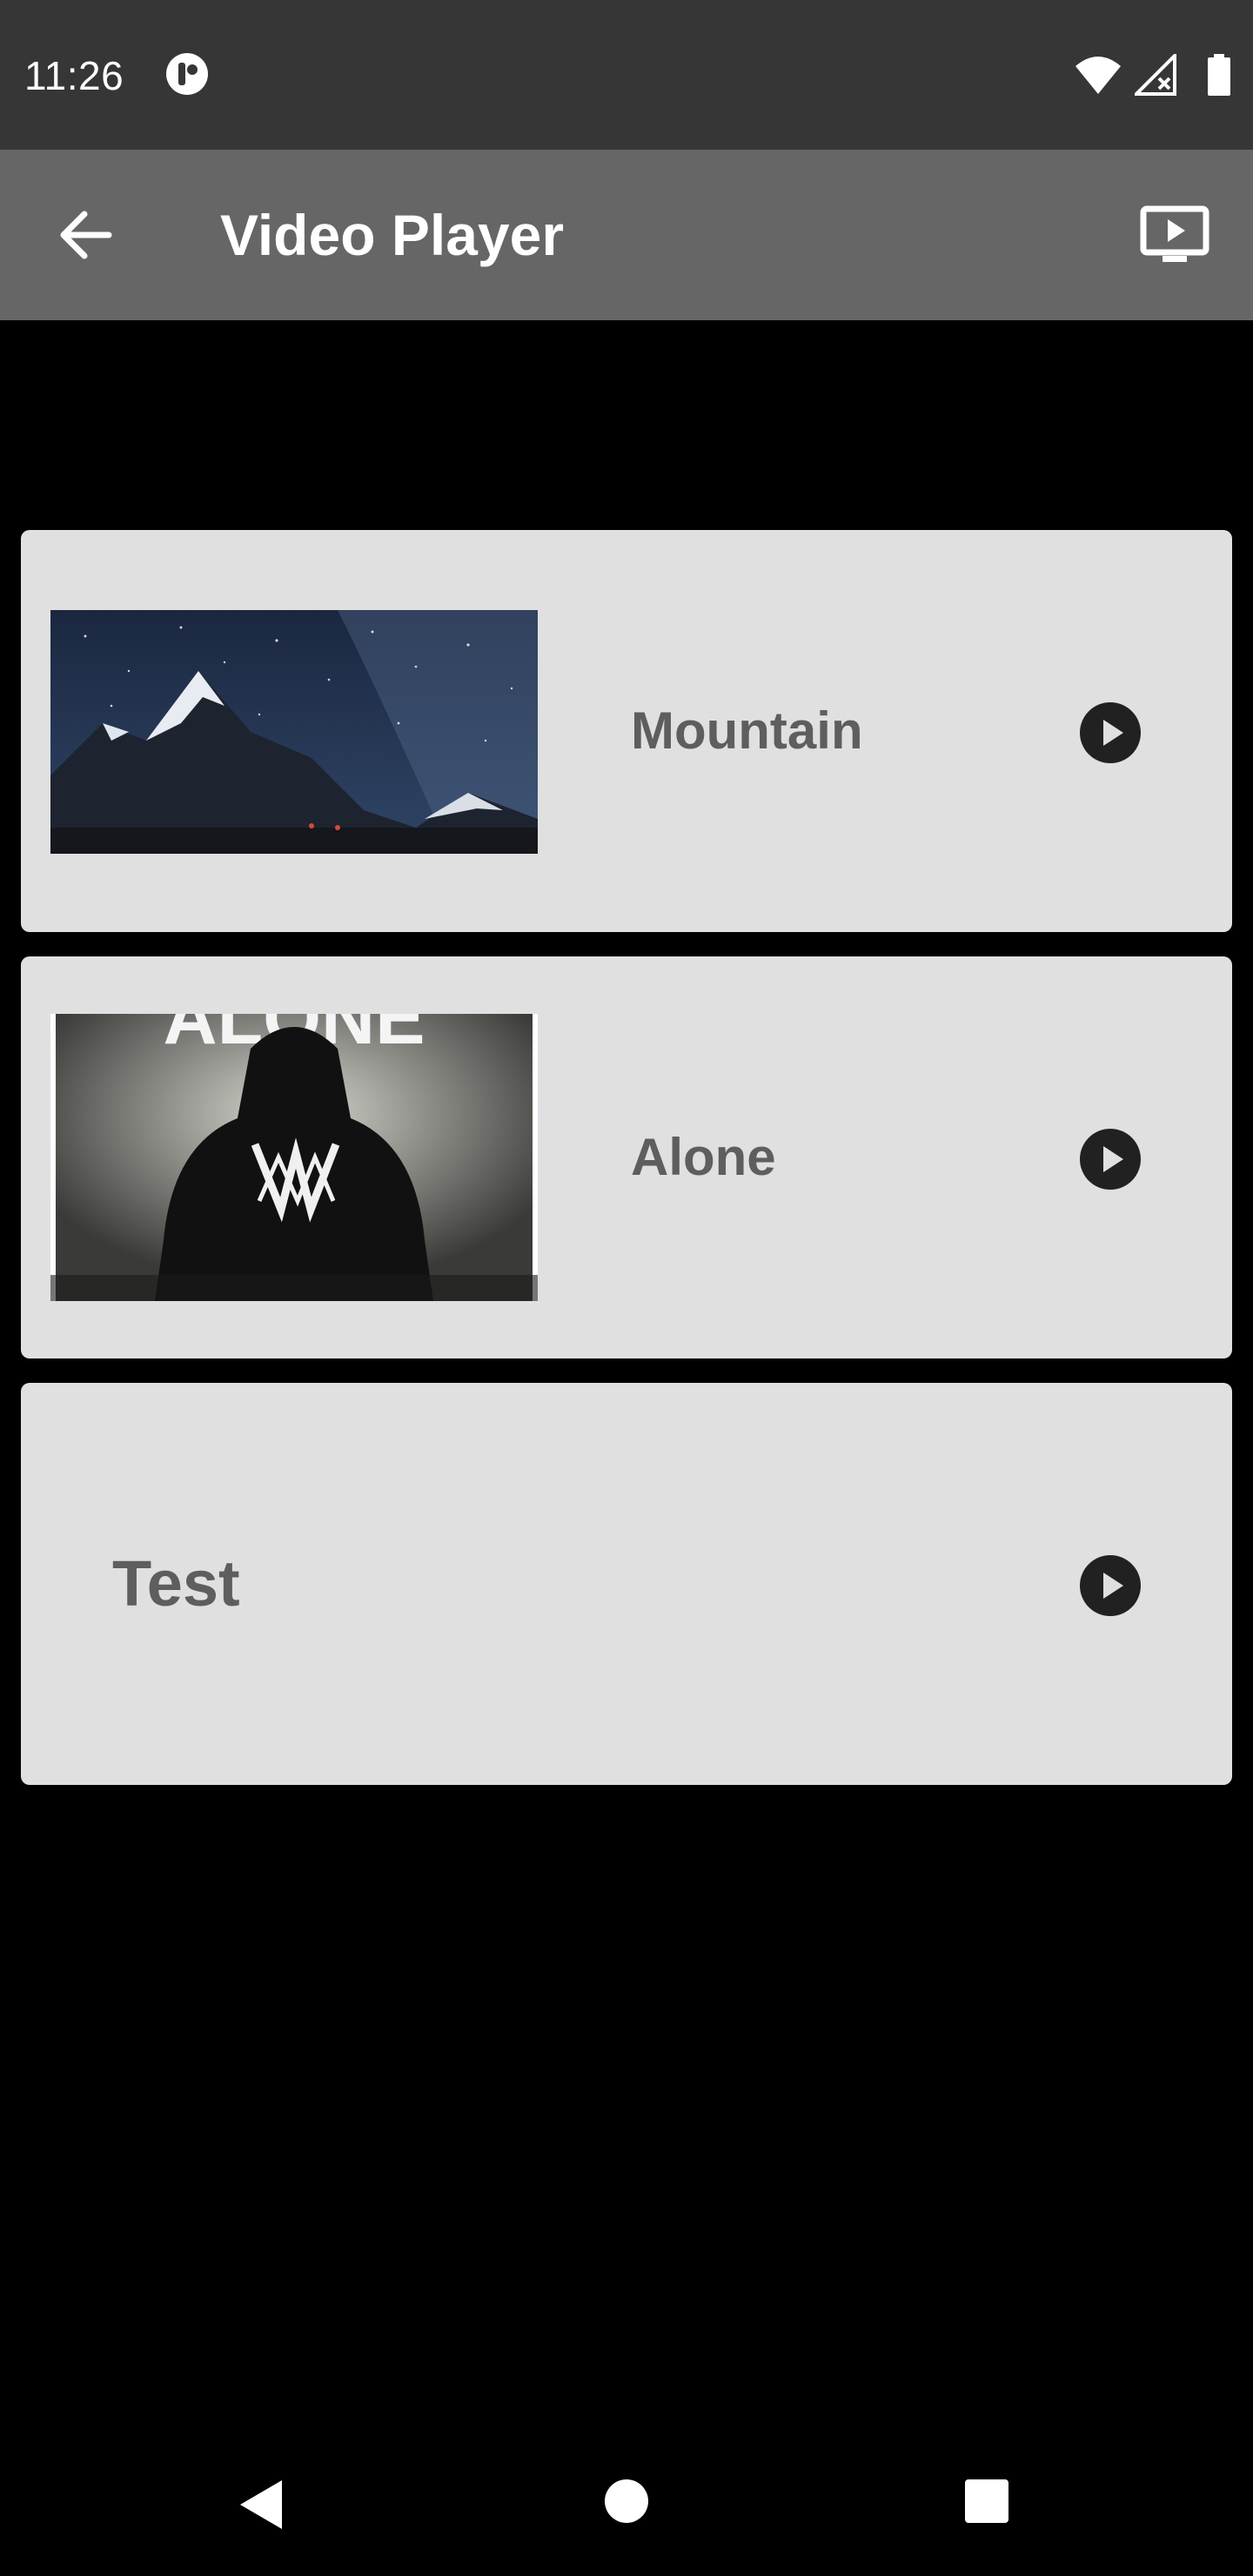 This screenshot has width=1253, height=2576. What do you see at coordinates (703, 1157) in the screenshot?
I see `video-title: Alone` at bounding box center [703, 1157].